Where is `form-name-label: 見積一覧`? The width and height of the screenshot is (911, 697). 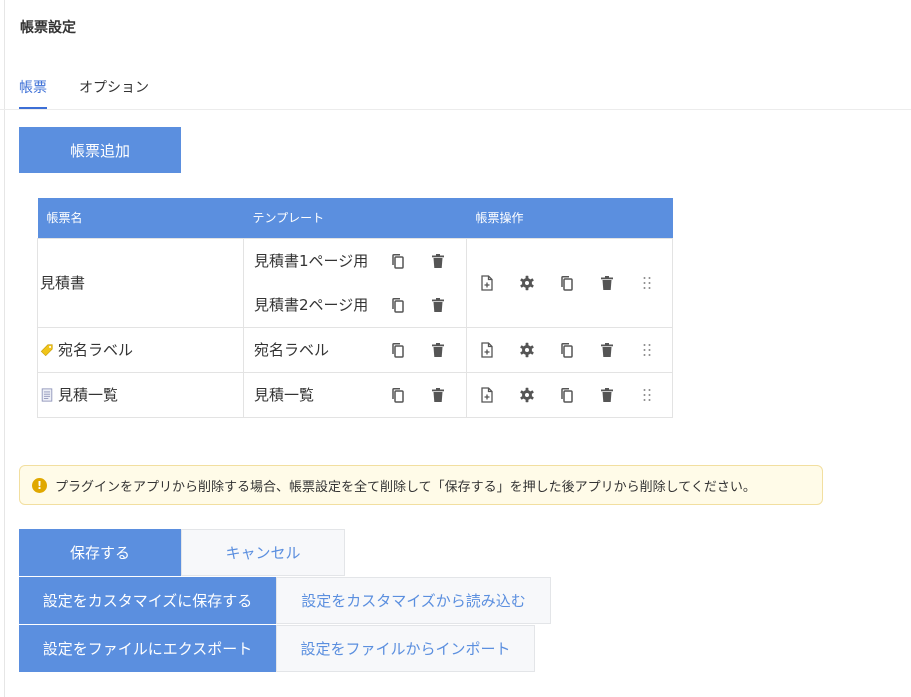
form-name-label: 見積一覧 is located at coordinates (88, 395).